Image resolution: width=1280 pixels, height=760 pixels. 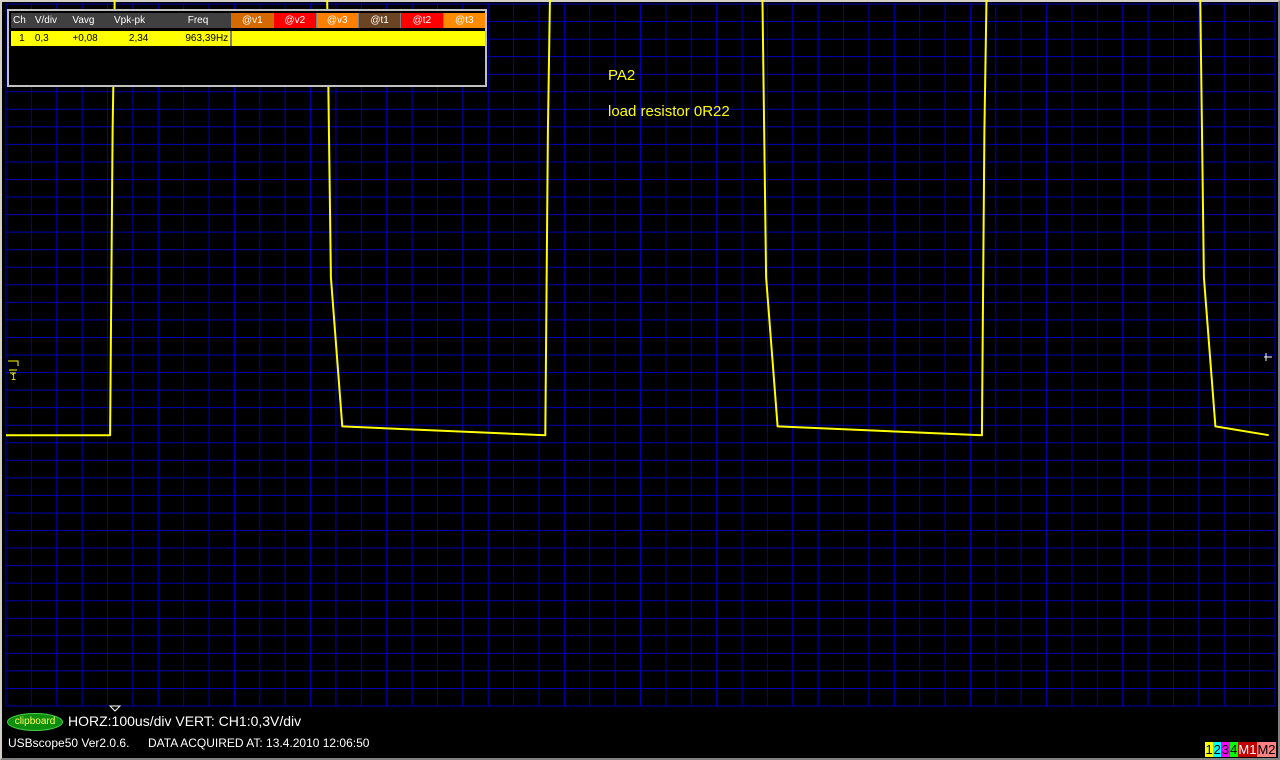 What do you see at coordinates (1268, 357) in the screenshot?
I see `trigger-level-marker` at bounding box center [1268, 357].